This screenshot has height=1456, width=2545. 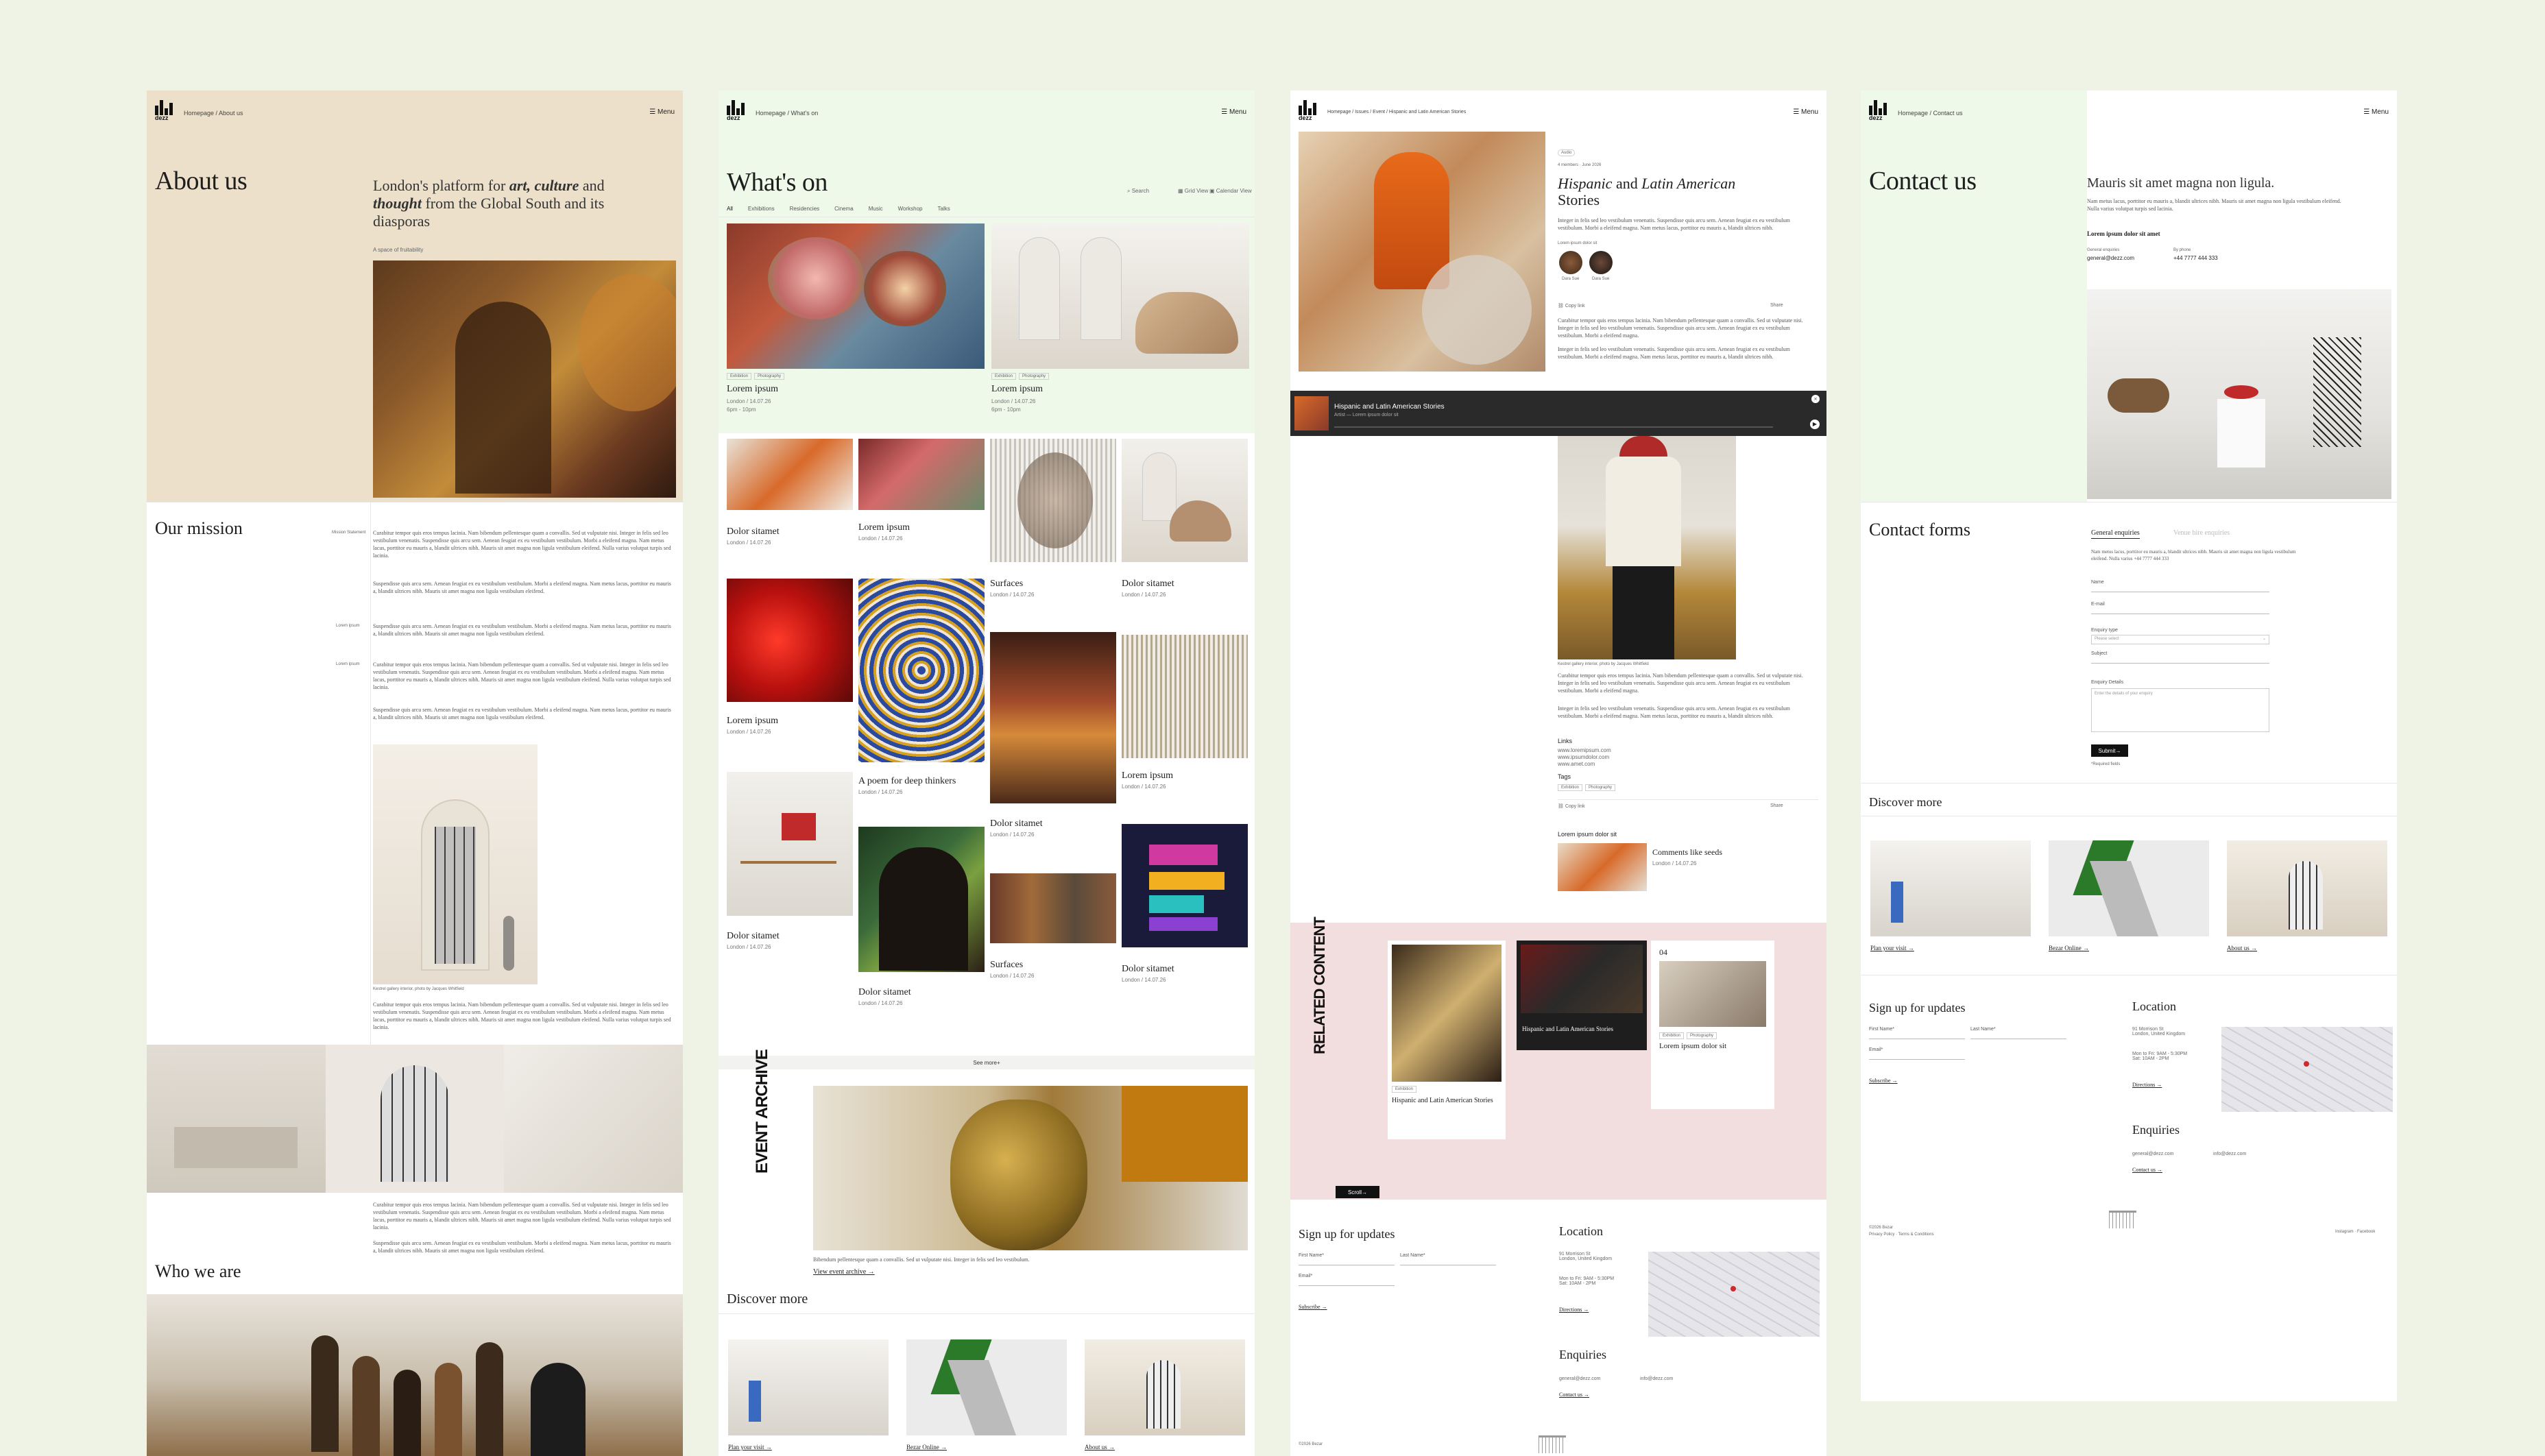 I want to click on archive-image, so click(x=1030, y=1168).